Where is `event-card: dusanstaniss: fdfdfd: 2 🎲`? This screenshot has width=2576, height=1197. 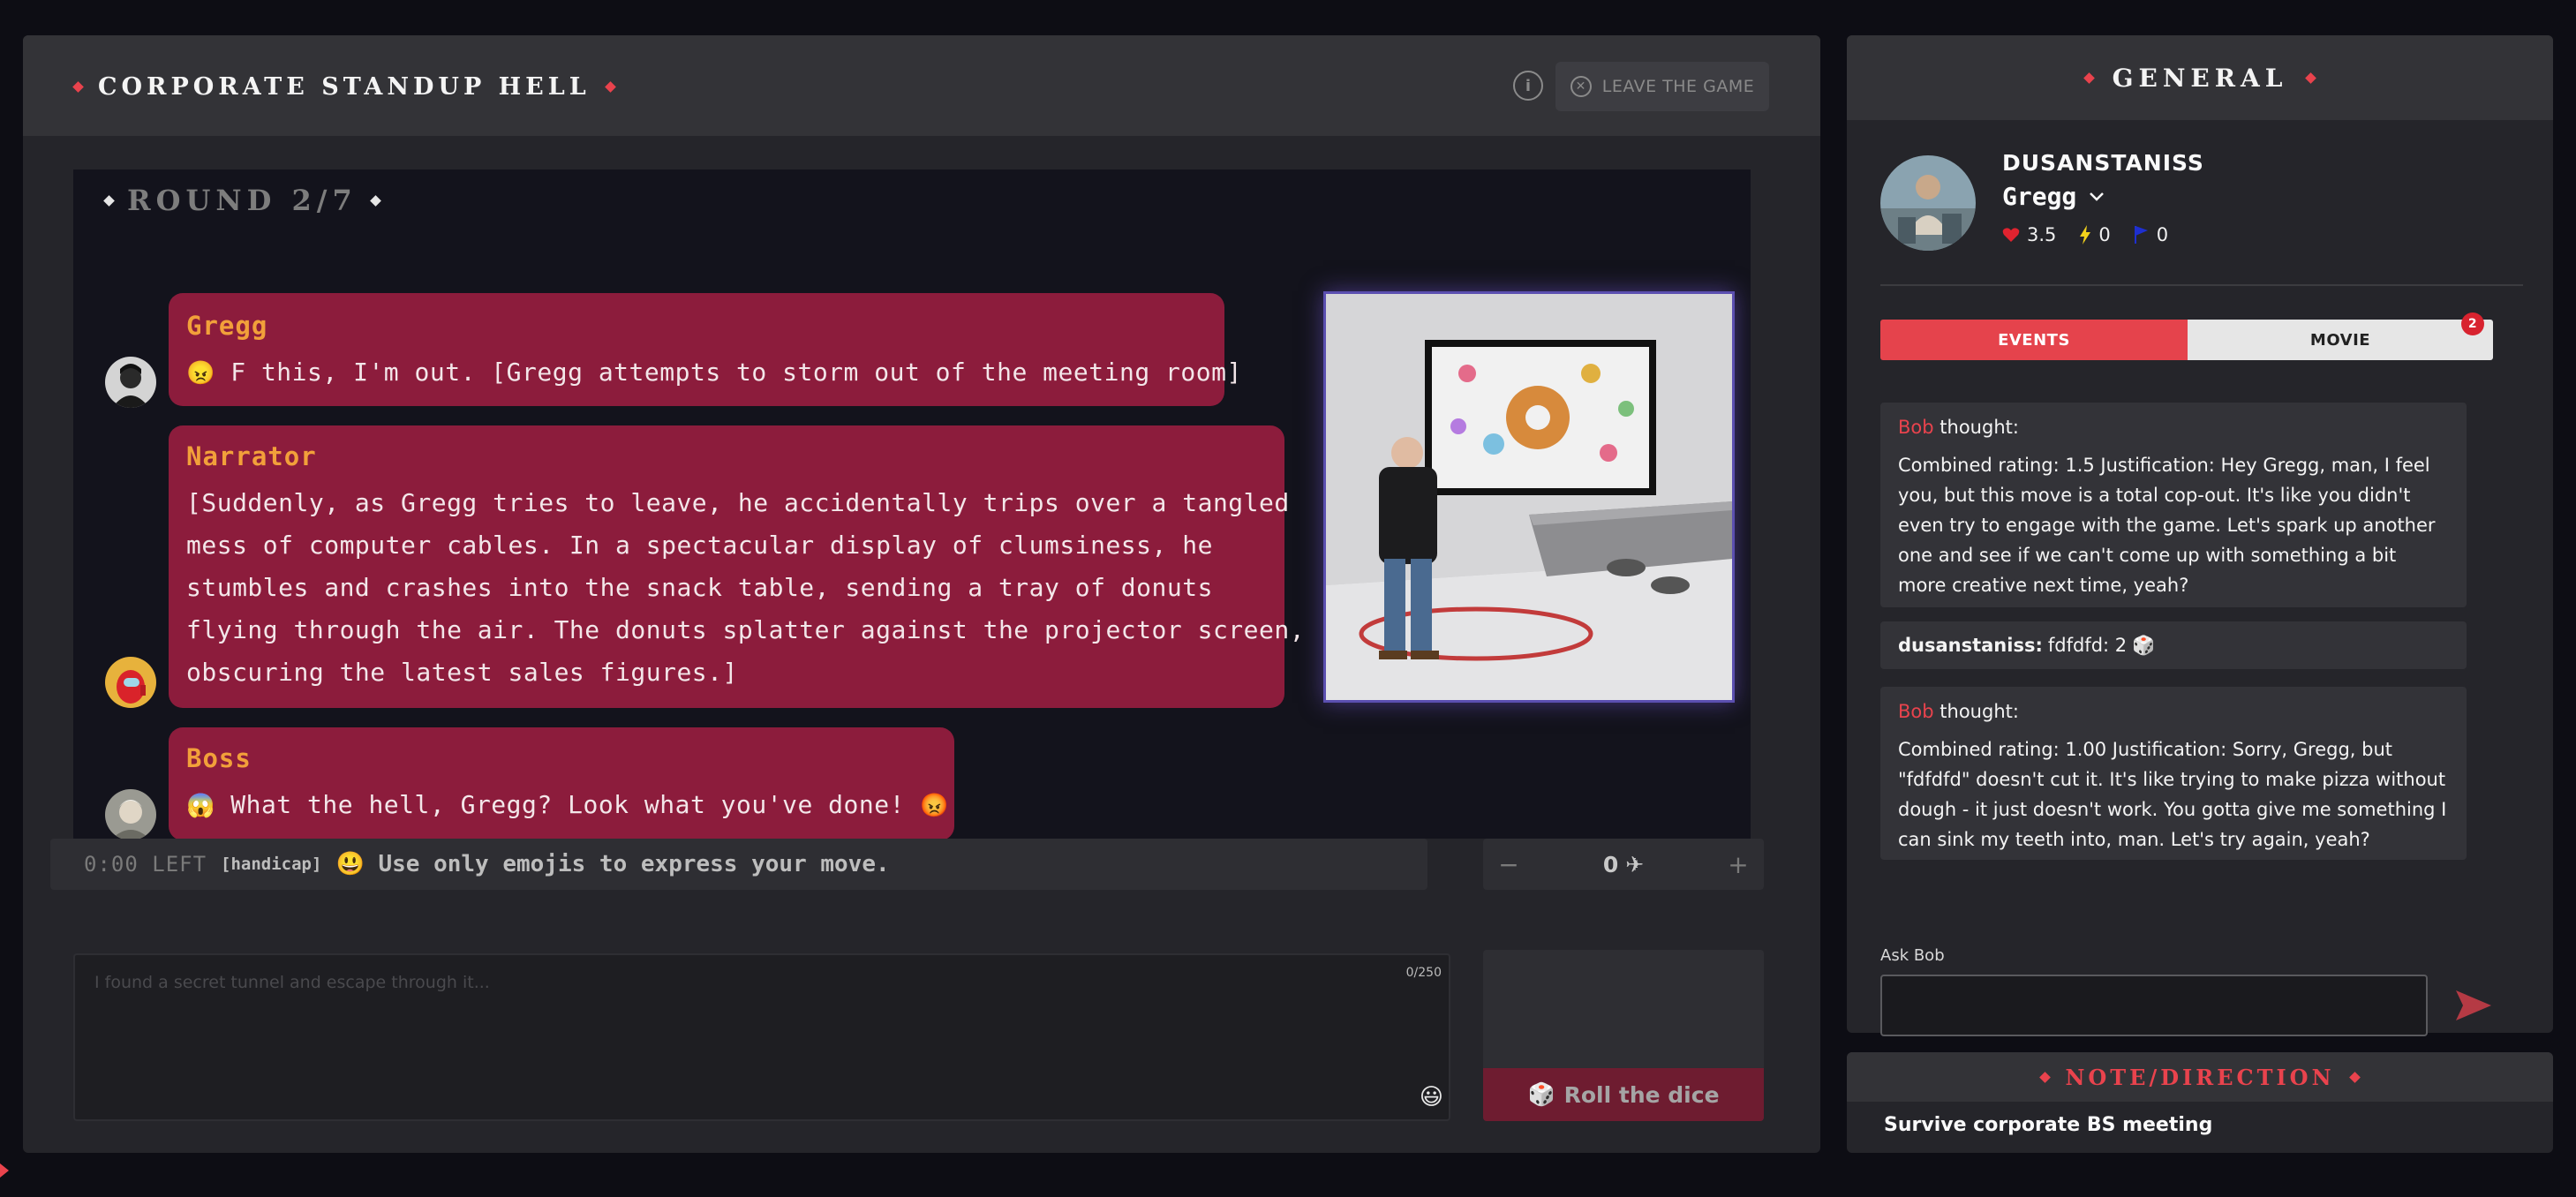
event-card: dusanstaniss: fdfdfd: 2 🎲 is located at coordinates (2173, 645).